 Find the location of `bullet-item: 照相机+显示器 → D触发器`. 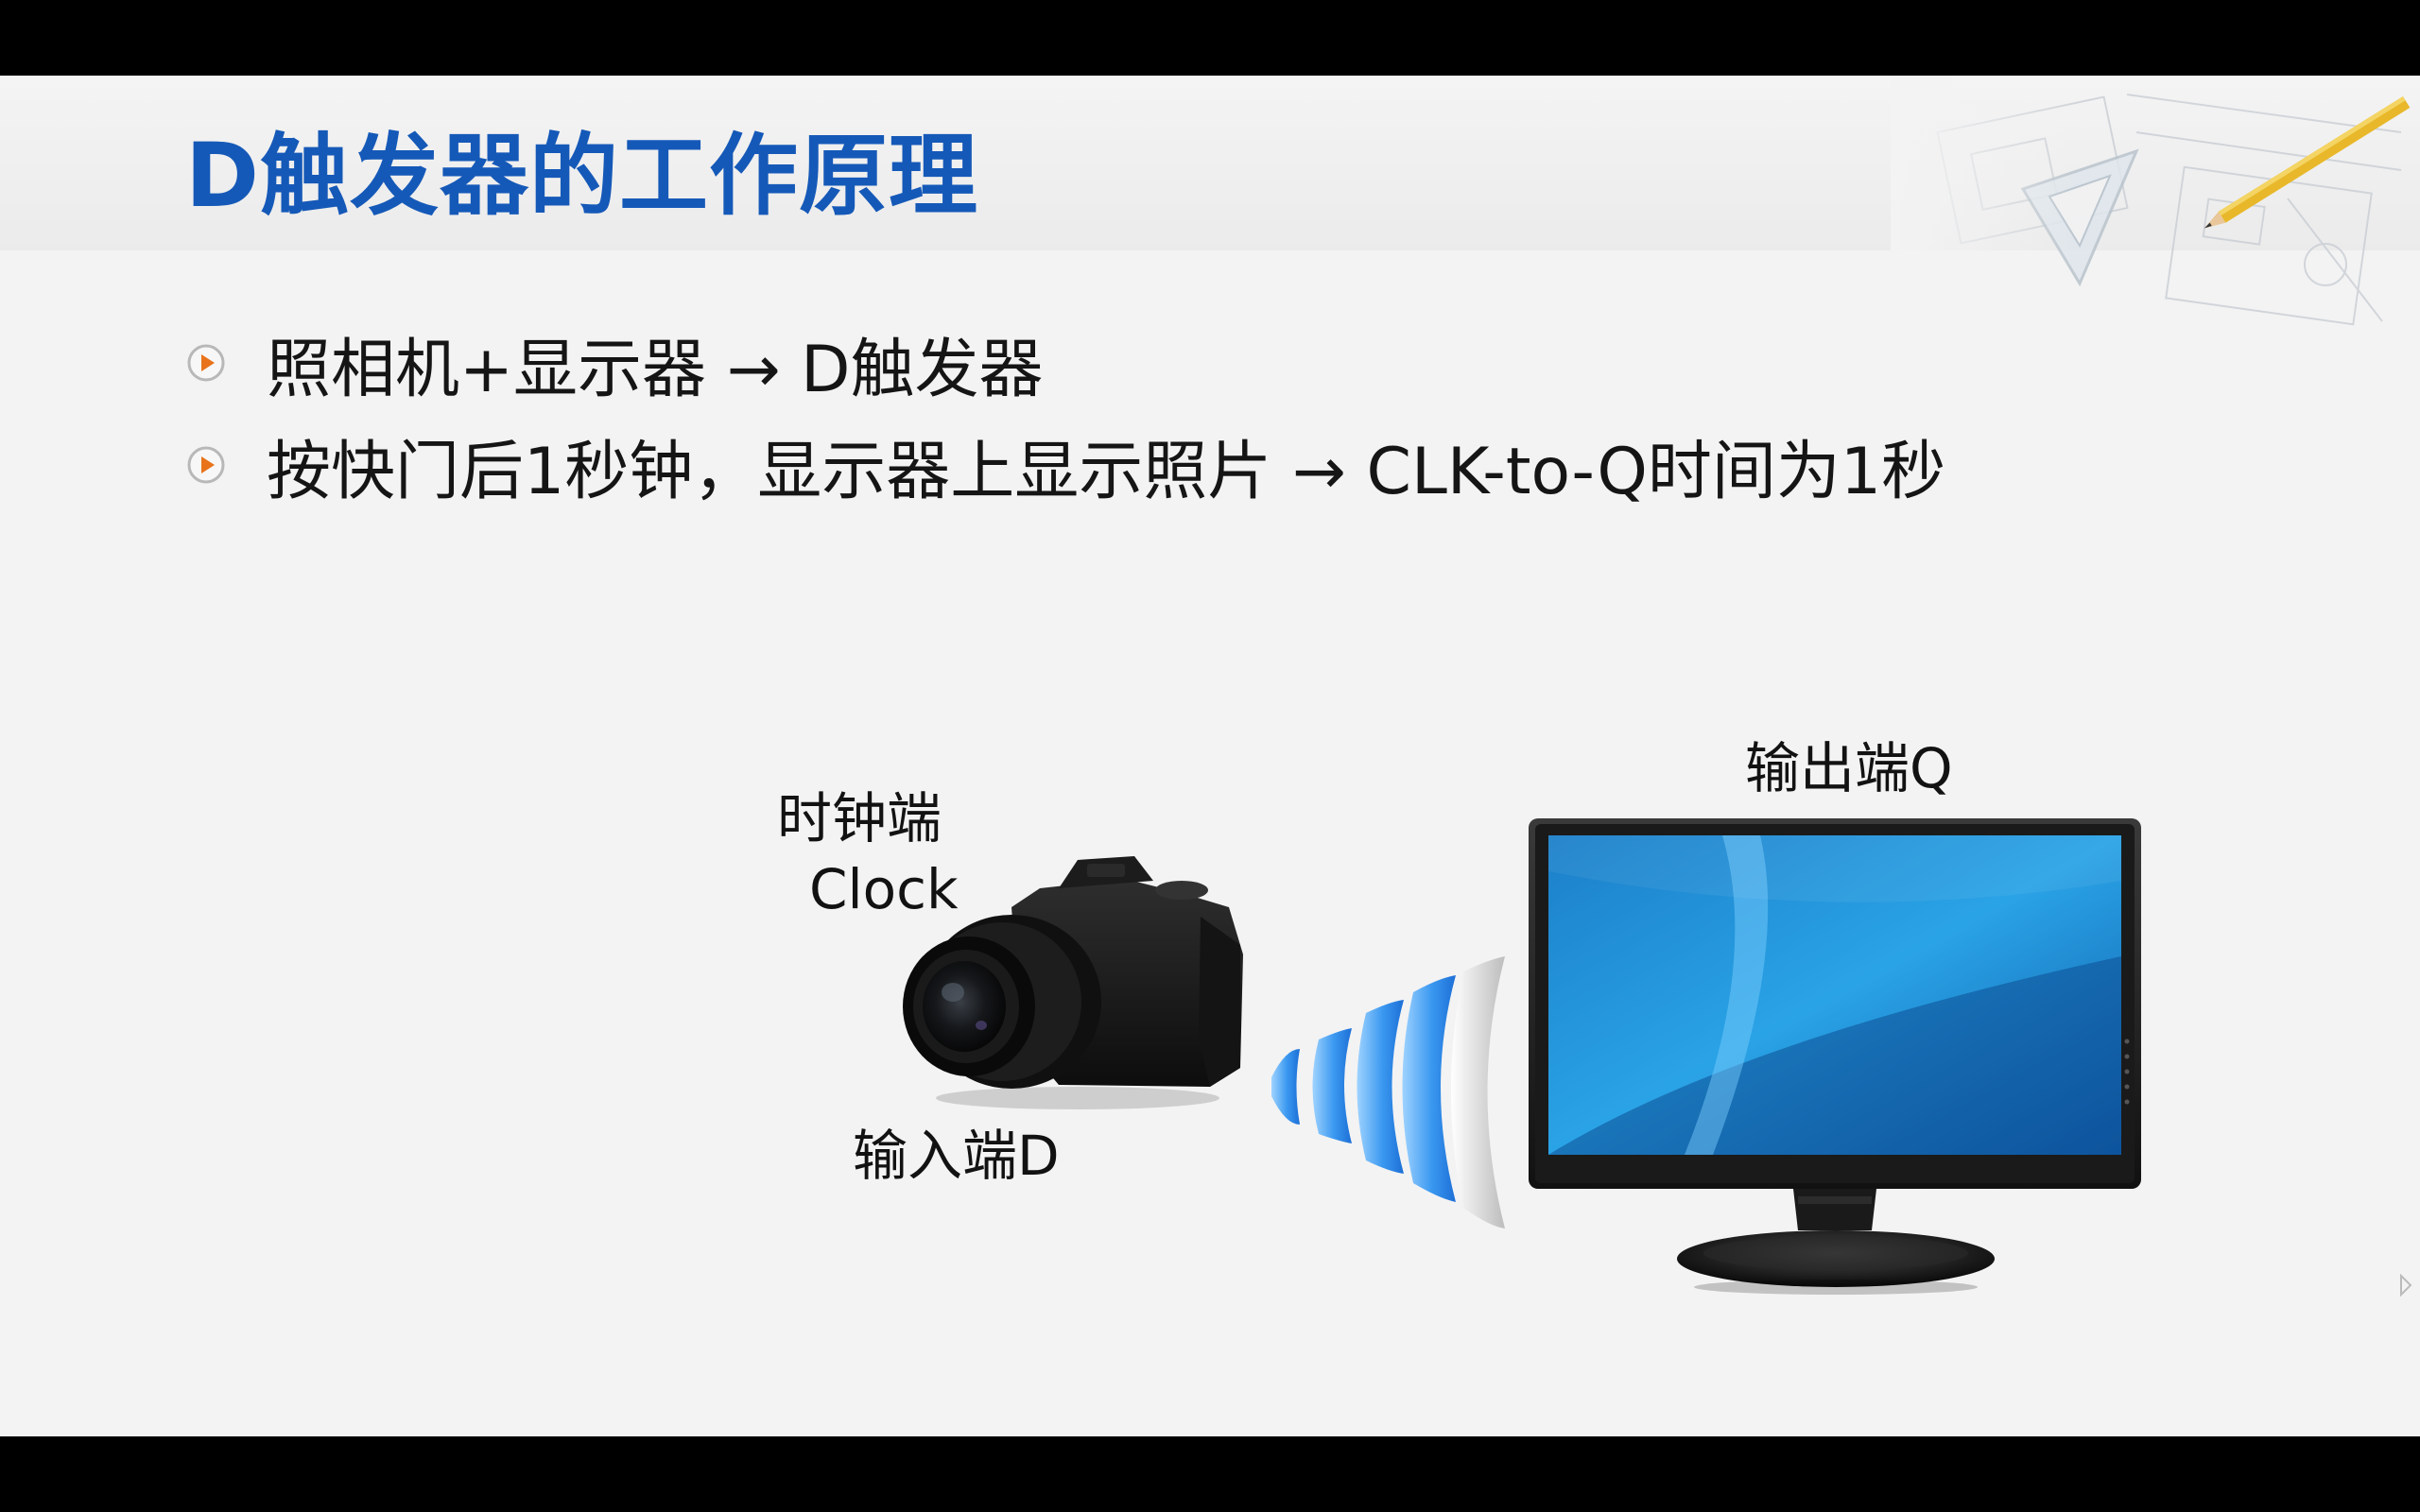

bullet-item: 照相机+显示器 → D触发器 is located at coordinates (1065, 363).